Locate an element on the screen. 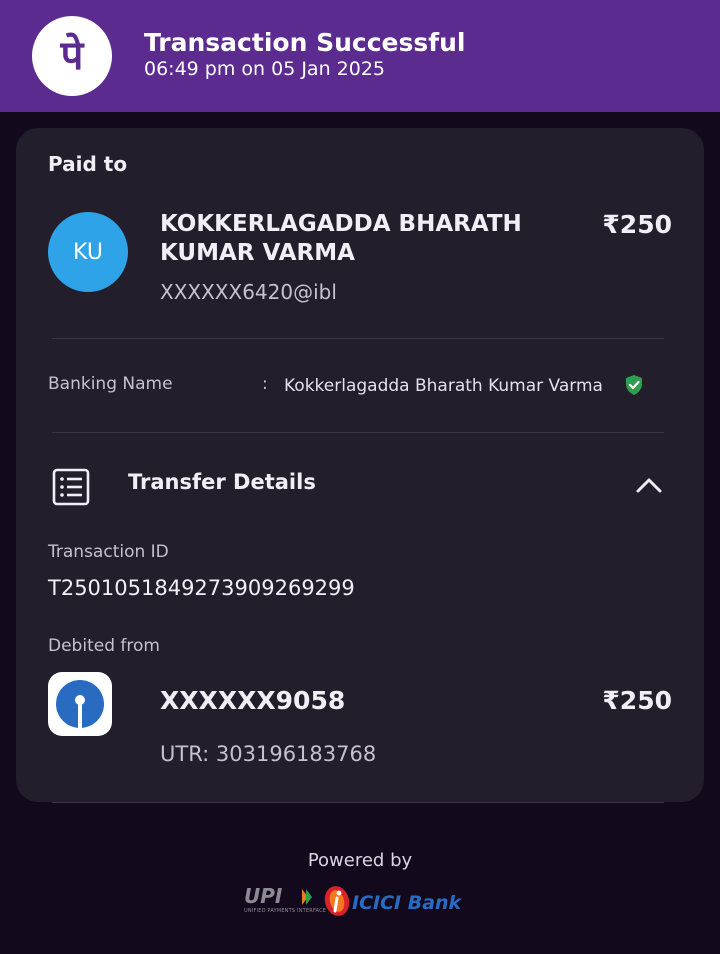 The height and width of the screenshot is (954, 720). phonepe-logo-icon: पे is located at coordinates (72, 56).